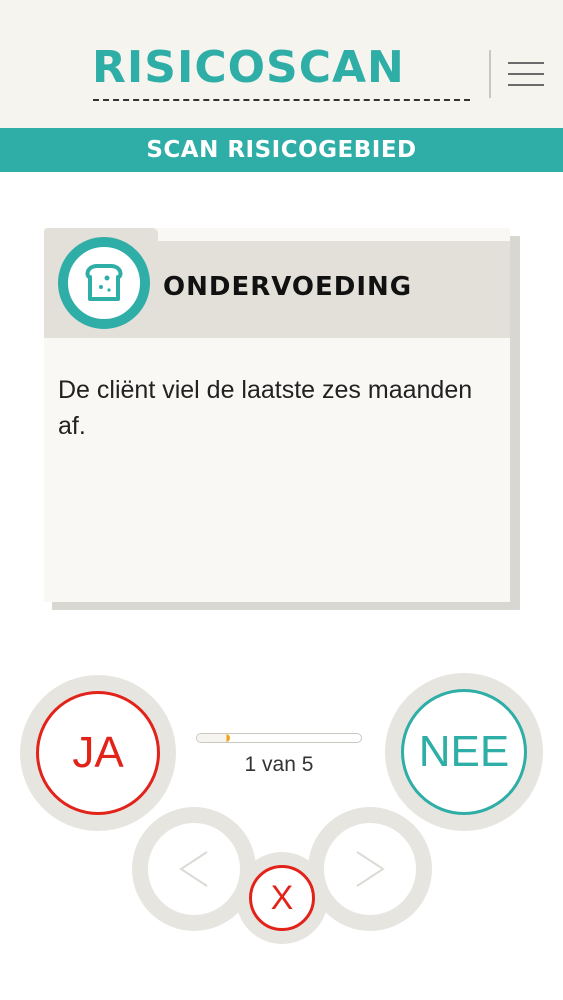 The image size is (563, 1000). I want to click on chevron-right-icon, so click(370, 869).